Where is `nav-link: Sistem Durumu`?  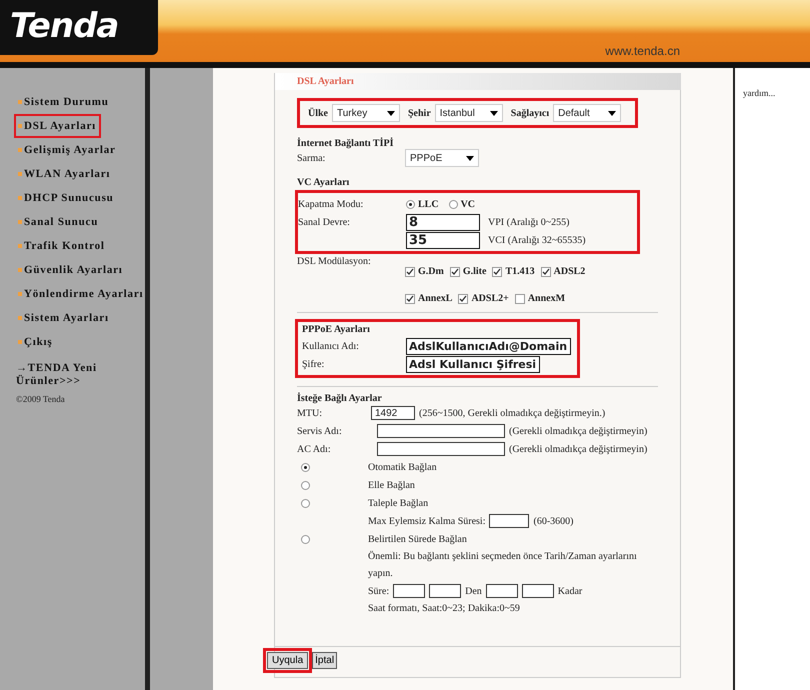
nav-link: Sistem Durumu is located at coordinates (64, 102).